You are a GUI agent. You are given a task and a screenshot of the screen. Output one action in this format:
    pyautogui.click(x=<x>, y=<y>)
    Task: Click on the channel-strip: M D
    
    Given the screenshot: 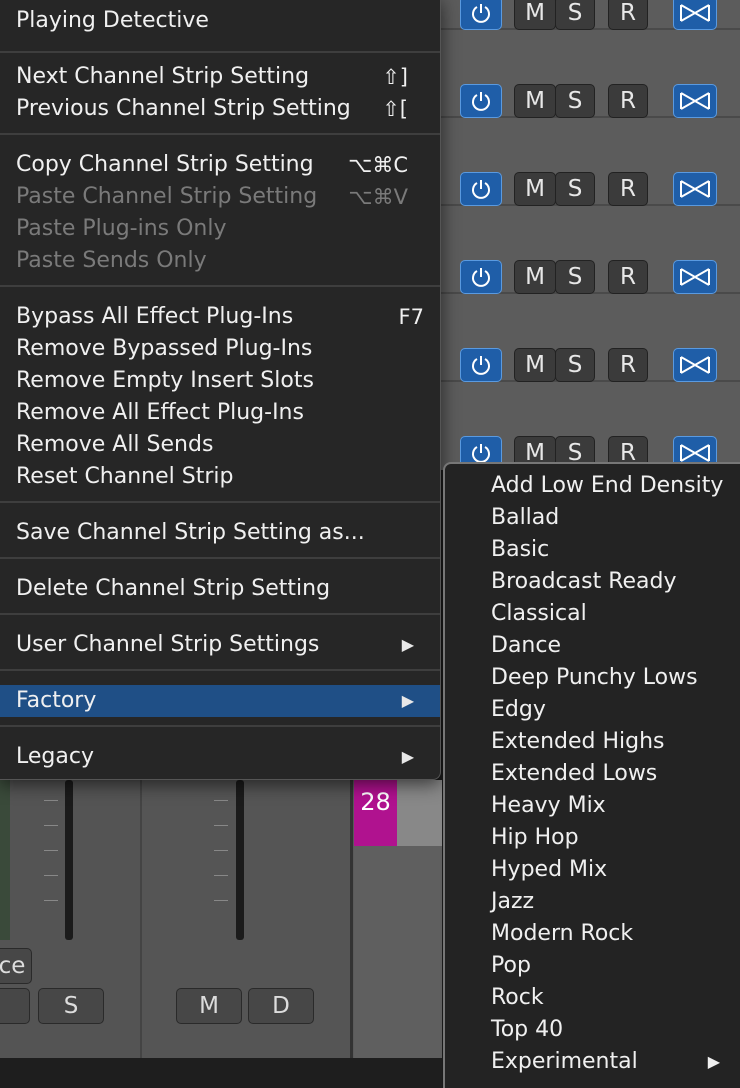 What is the action you would take?
    pyautogui.click(x=247, y=919)
    